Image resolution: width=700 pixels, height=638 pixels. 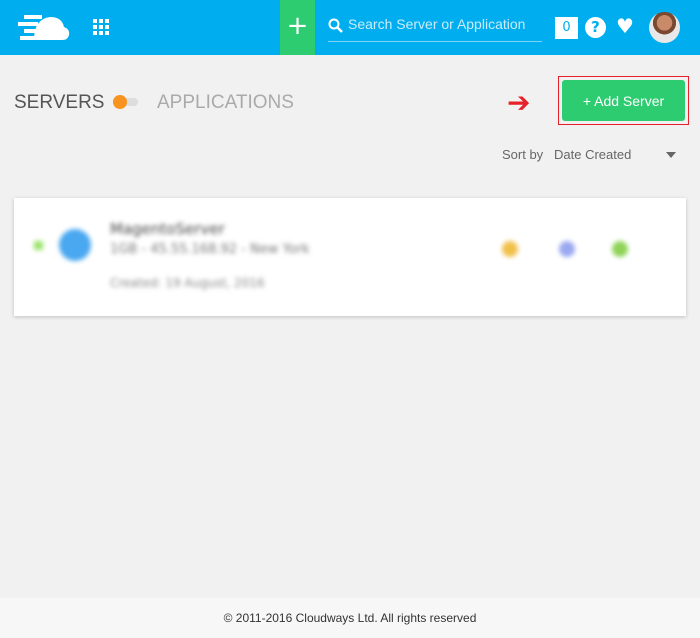 What do you see at coordinates (625, 26) in the screenshot?
I see `heart-icon: ♥` at bounding box center [625, 26].